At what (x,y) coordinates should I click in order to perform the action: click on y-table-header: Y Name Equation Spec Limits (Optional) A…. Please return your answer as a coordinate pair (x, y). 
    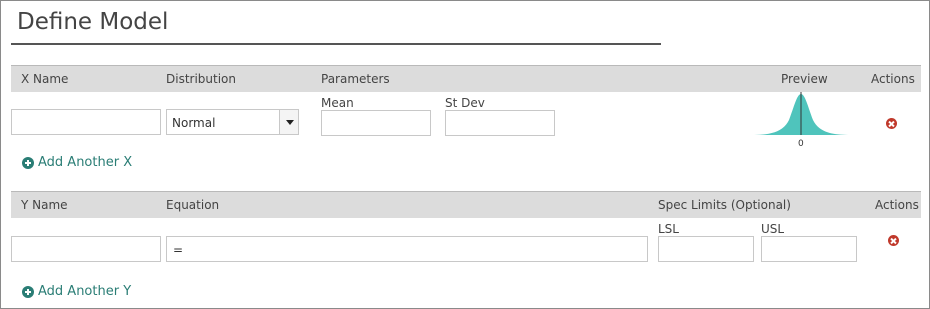
    Looking at the image, I should click on (466, 204).